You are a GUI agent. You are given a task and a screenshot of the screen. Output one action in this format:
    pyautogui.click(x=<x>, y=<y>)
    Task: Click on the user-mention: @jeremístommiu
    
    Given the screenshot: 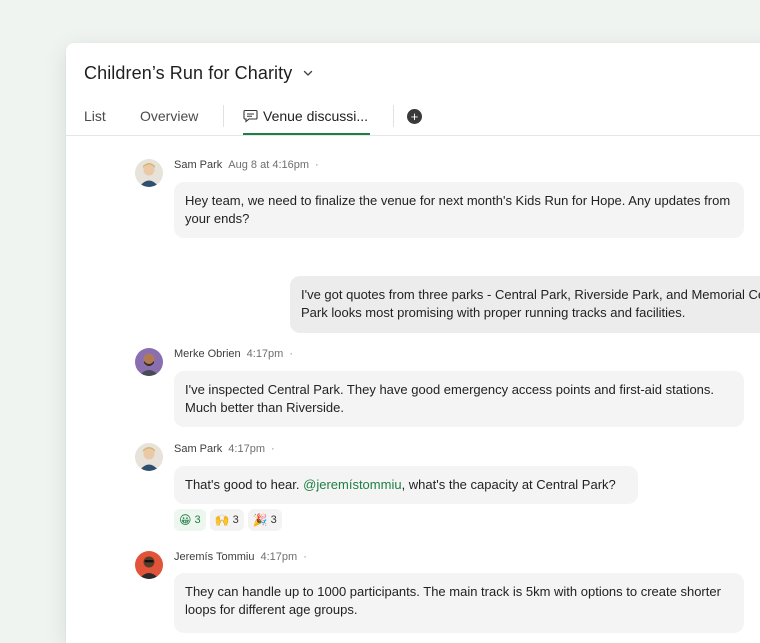 What is the action you would take?
    pyautogui.click(x=352, y=484)
    